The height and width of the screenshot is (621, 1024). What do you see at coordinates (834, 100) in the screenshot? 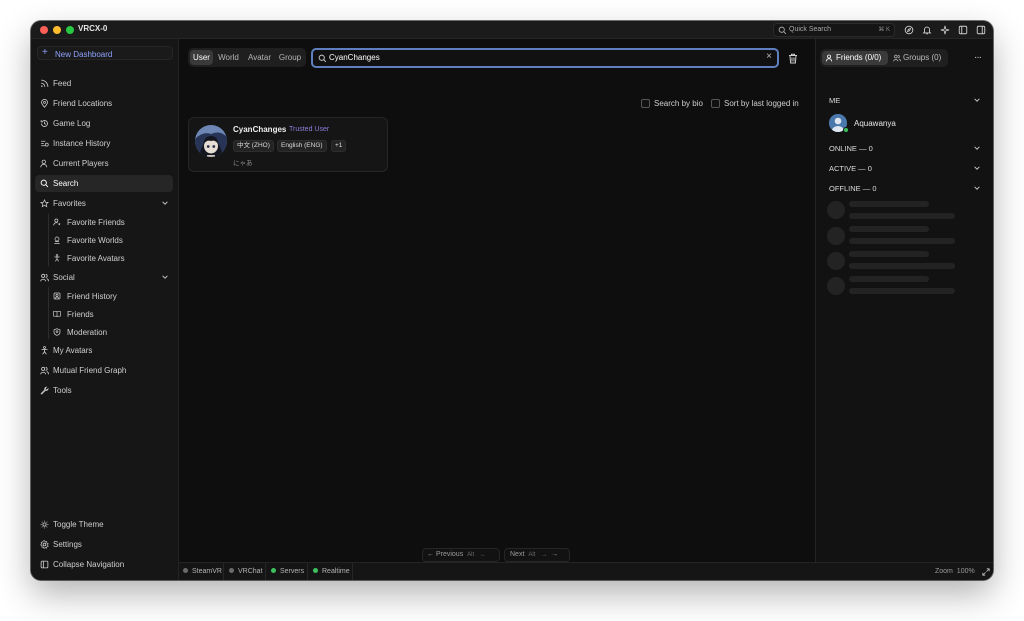
I see `section-me-header: ME` at bounding box center [834, 100].